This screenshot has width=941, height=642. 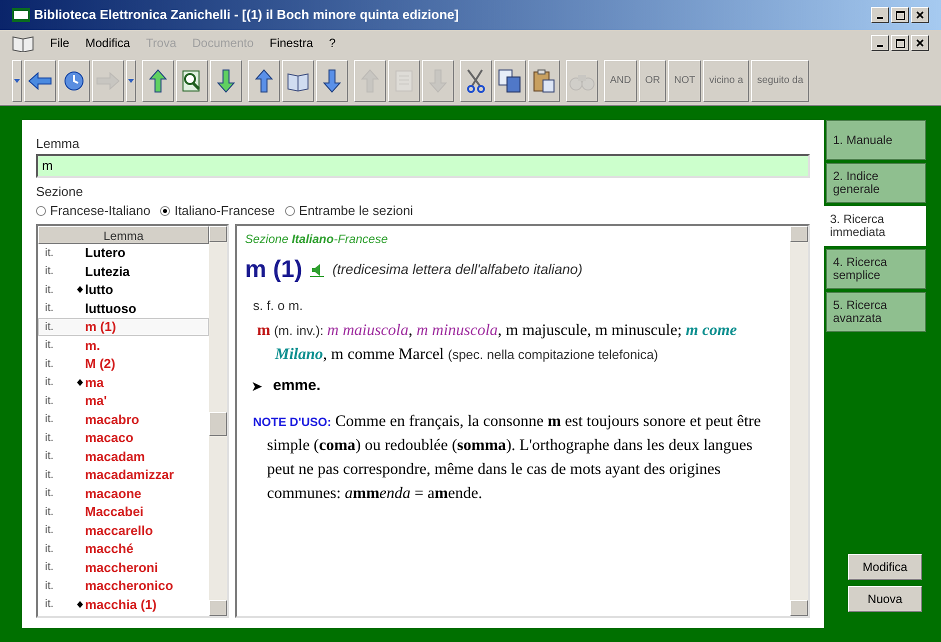 What do you see at coordinates (507, 458) in the screenshot?
I see `usage-note: NOTE D'USO: Comme en français, la consonne m est toujours sonore et peut être simple (coma) ou redoublée (somma). L'orthographe dans les deux langues peut ne pas correspondre, même dans le cas de mots ayant des origines communes: ammenda = amende.` at bounding box center [507, 458].